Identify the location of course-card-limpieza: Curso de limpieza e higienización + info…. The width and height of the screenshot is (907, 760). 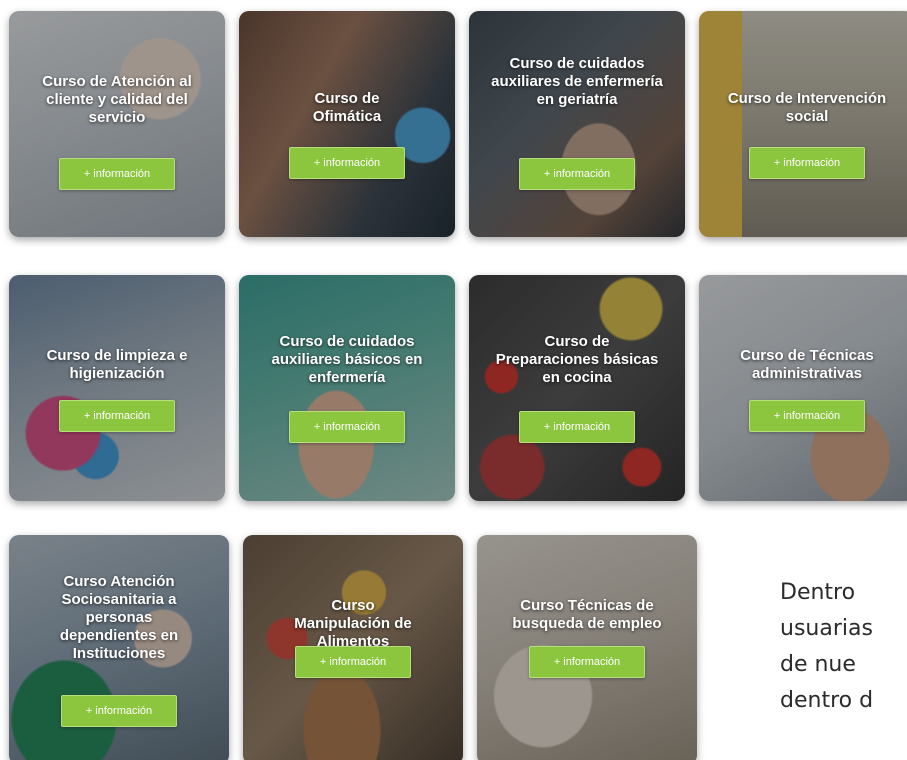
(117, 388).